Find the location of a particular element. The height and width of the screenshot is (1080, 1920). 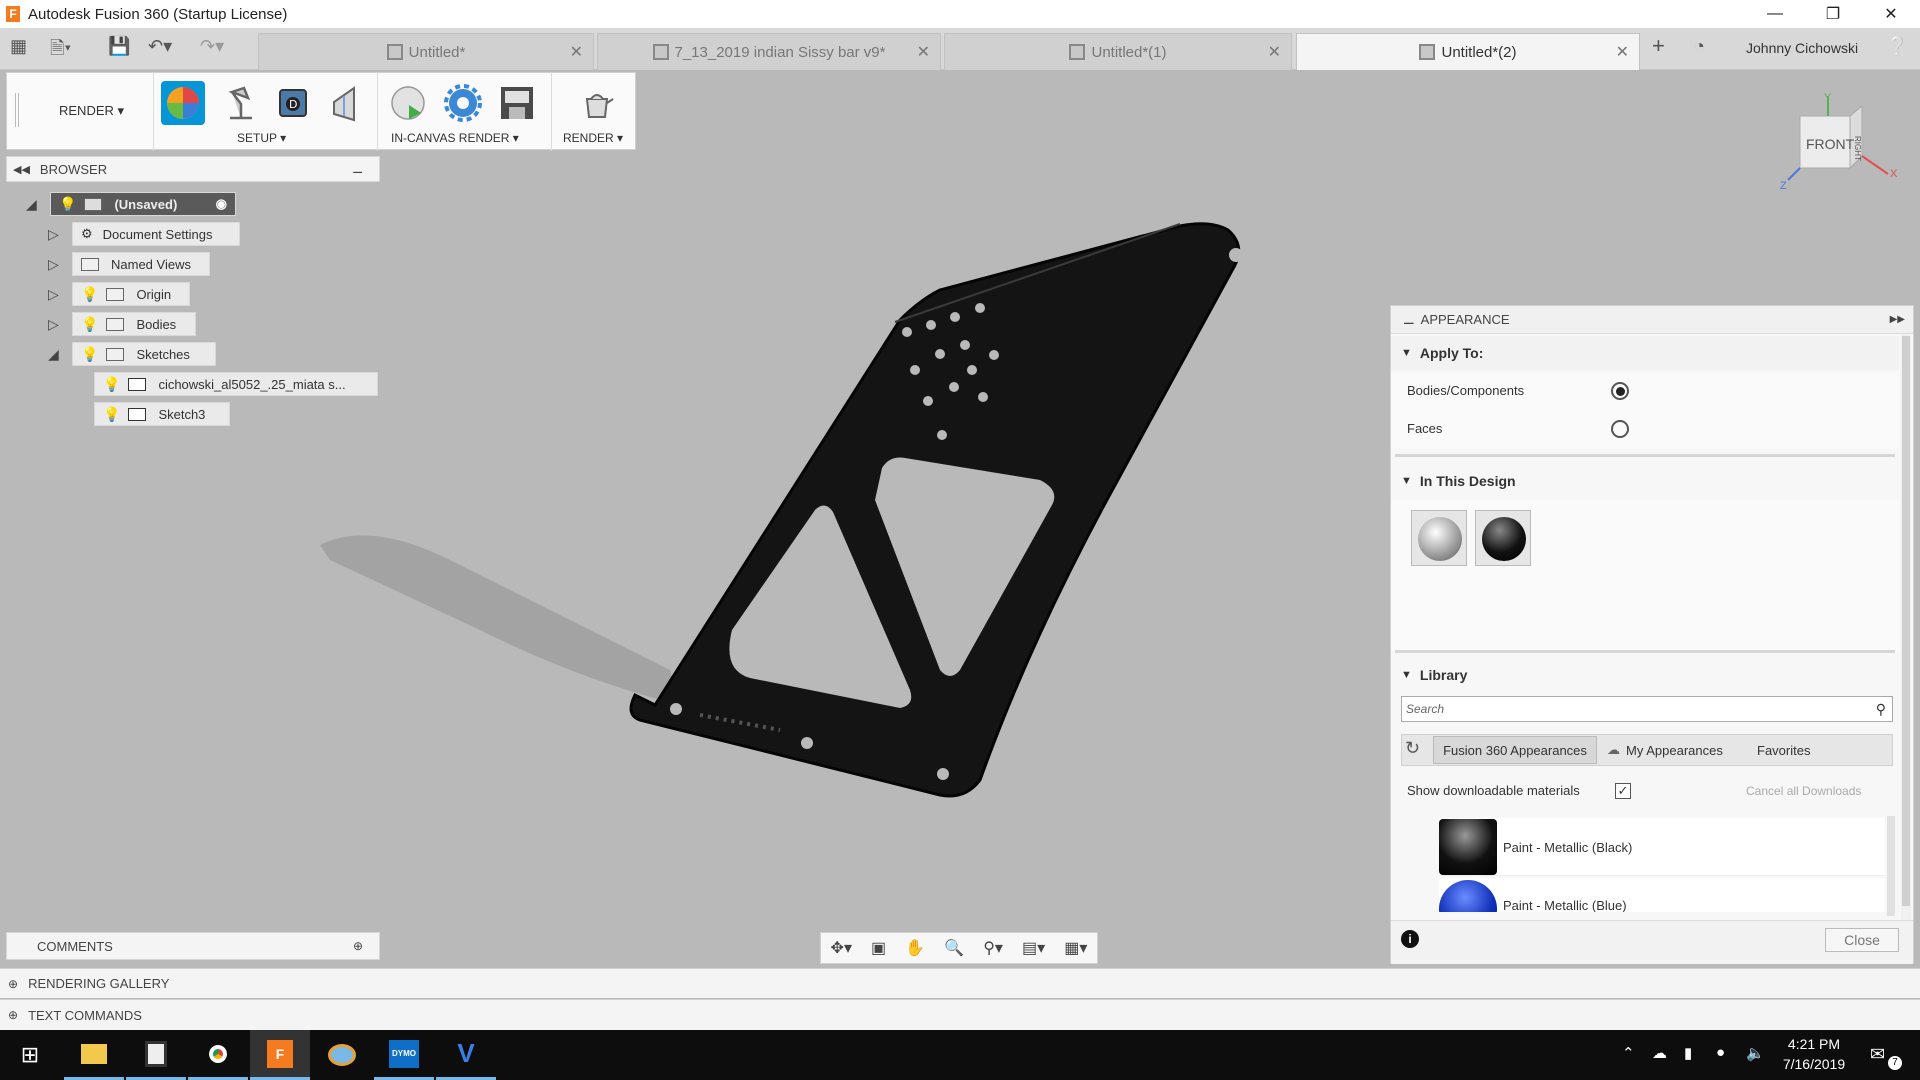

volume-icon: 🔈 is located at coordinates (1755, 1053).